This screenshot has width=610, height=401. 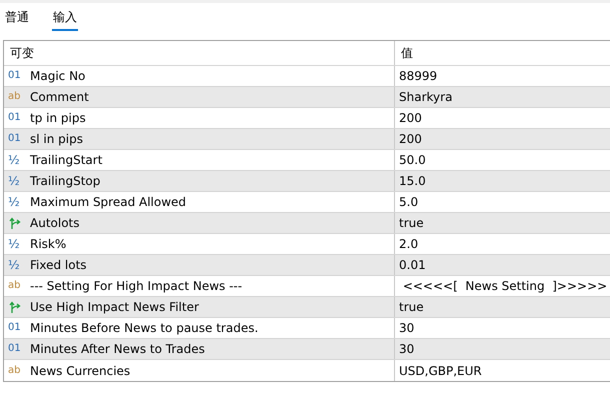 I want to click on parameter-value: 0.01, so click(x=502, y=265).